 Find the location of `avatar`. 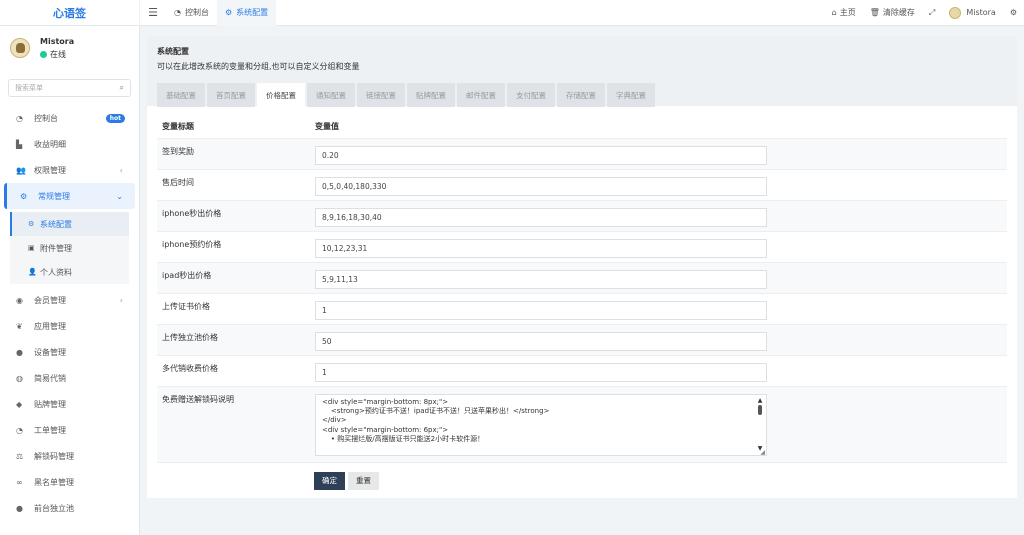

avatar is located at coordinates (20, 48).